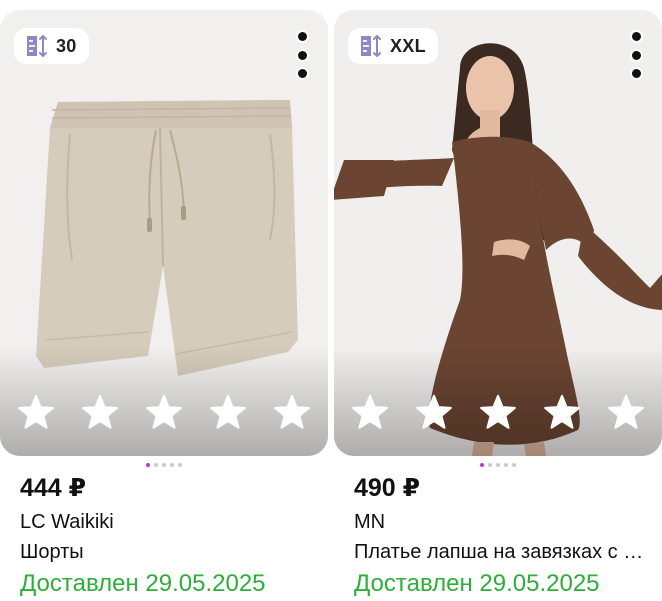  Describe the element at coordinates (387, 488) in the screenshot. I see `product-price: 490 ₽` at that location.